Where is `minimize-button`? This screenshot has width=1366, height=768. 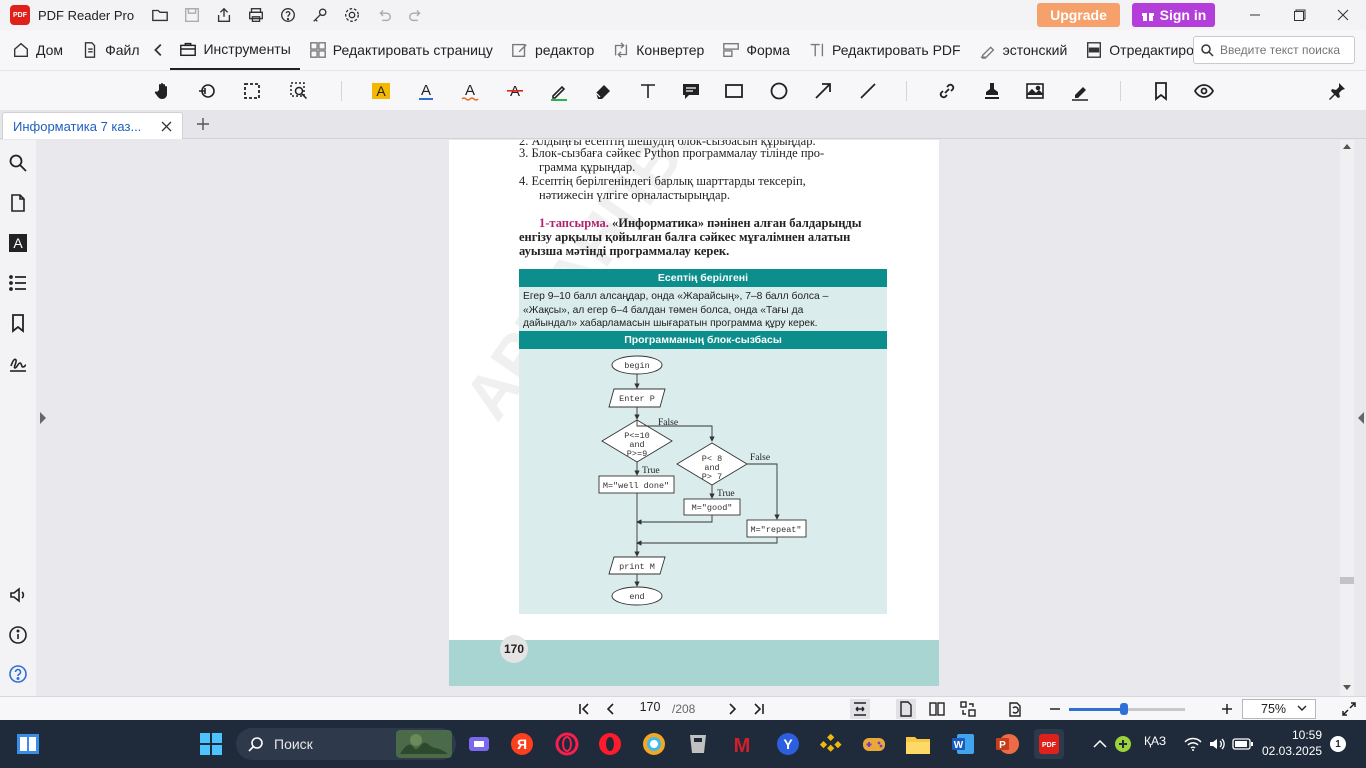 minimize-button is located at coordinates (1255, 15).